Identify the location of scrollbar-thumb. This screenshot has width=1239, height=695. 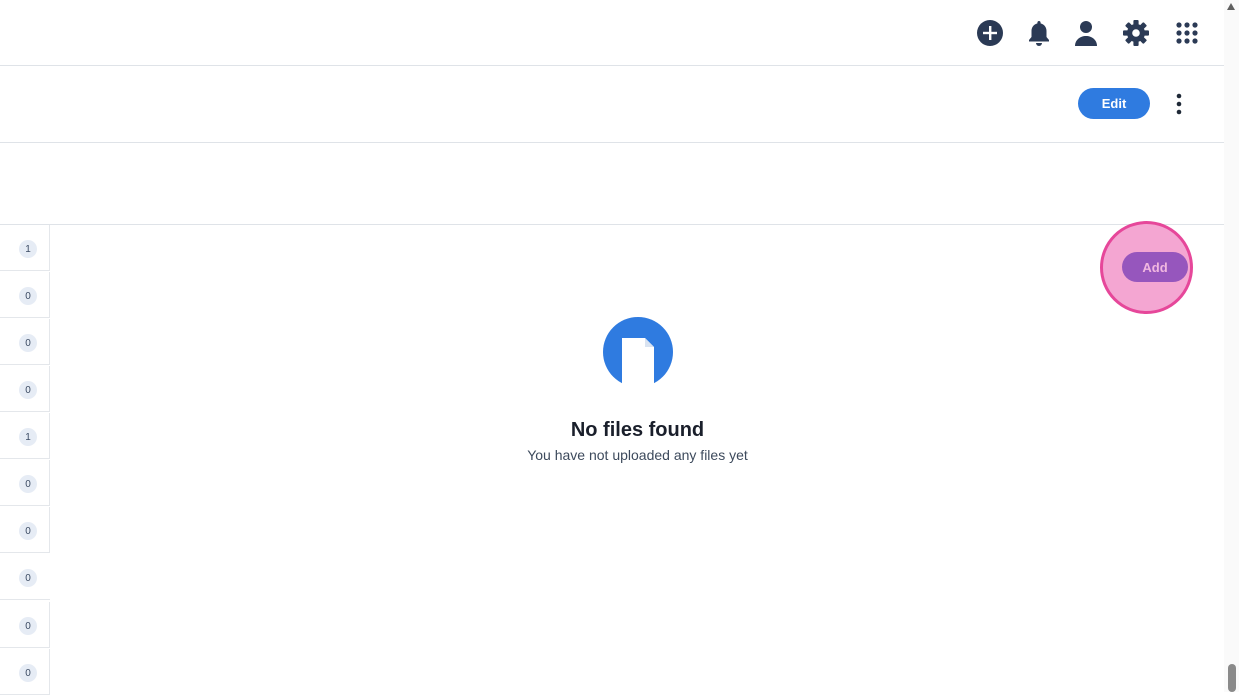
(1232, 678).